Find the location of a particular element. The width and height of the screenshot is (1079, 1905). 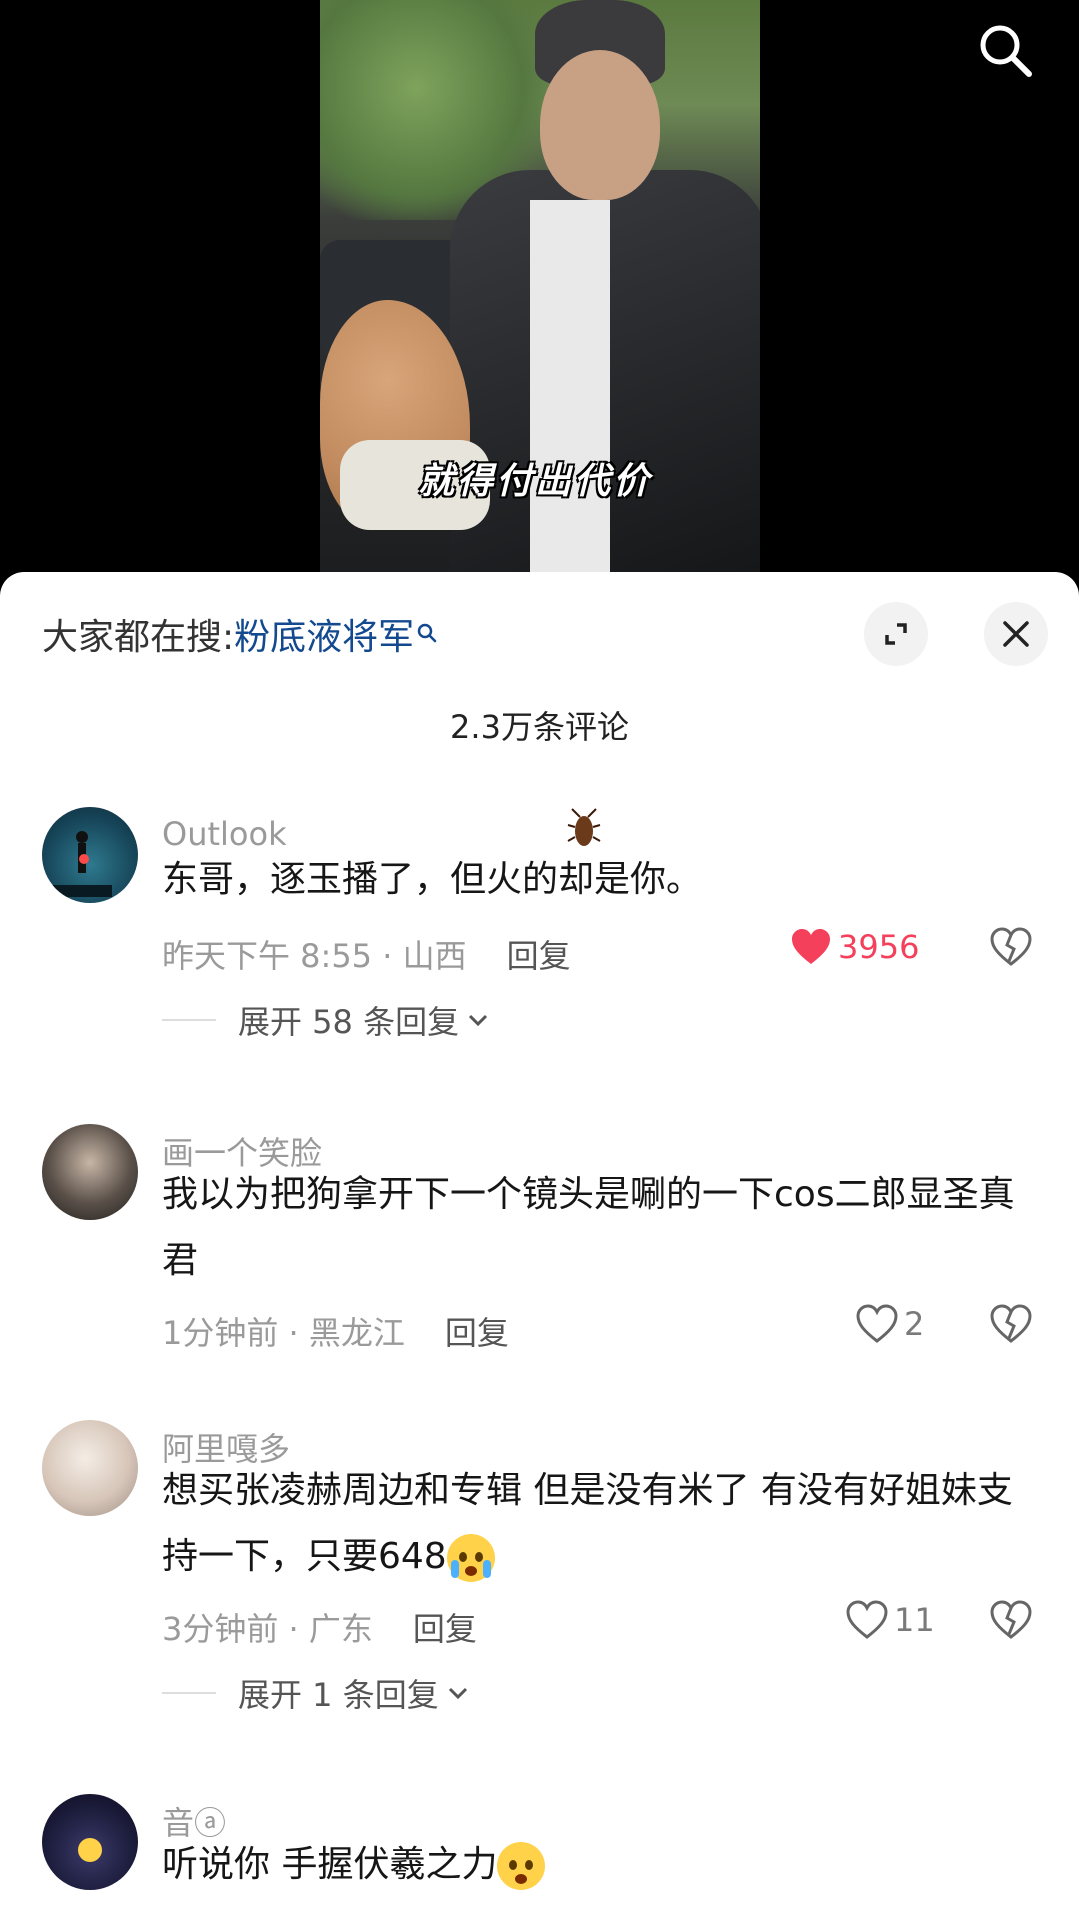

expand-replies-label: 展开 58 条回复 is located at coordinates (349, 1022).